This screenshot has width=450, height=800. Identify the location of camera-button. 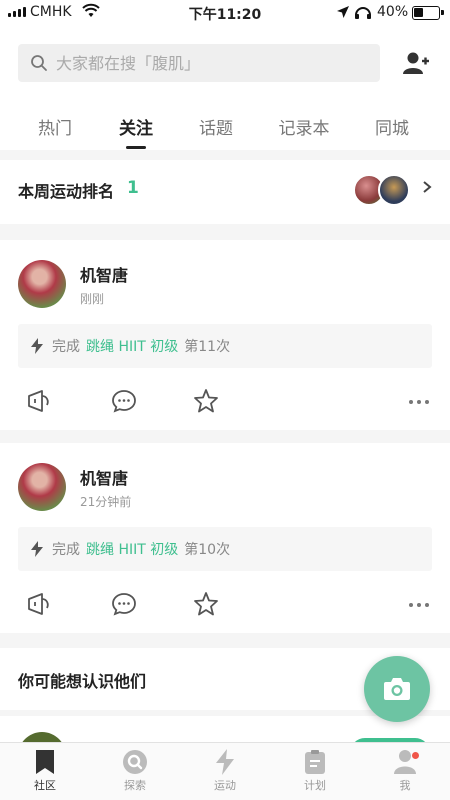
(397, 689).